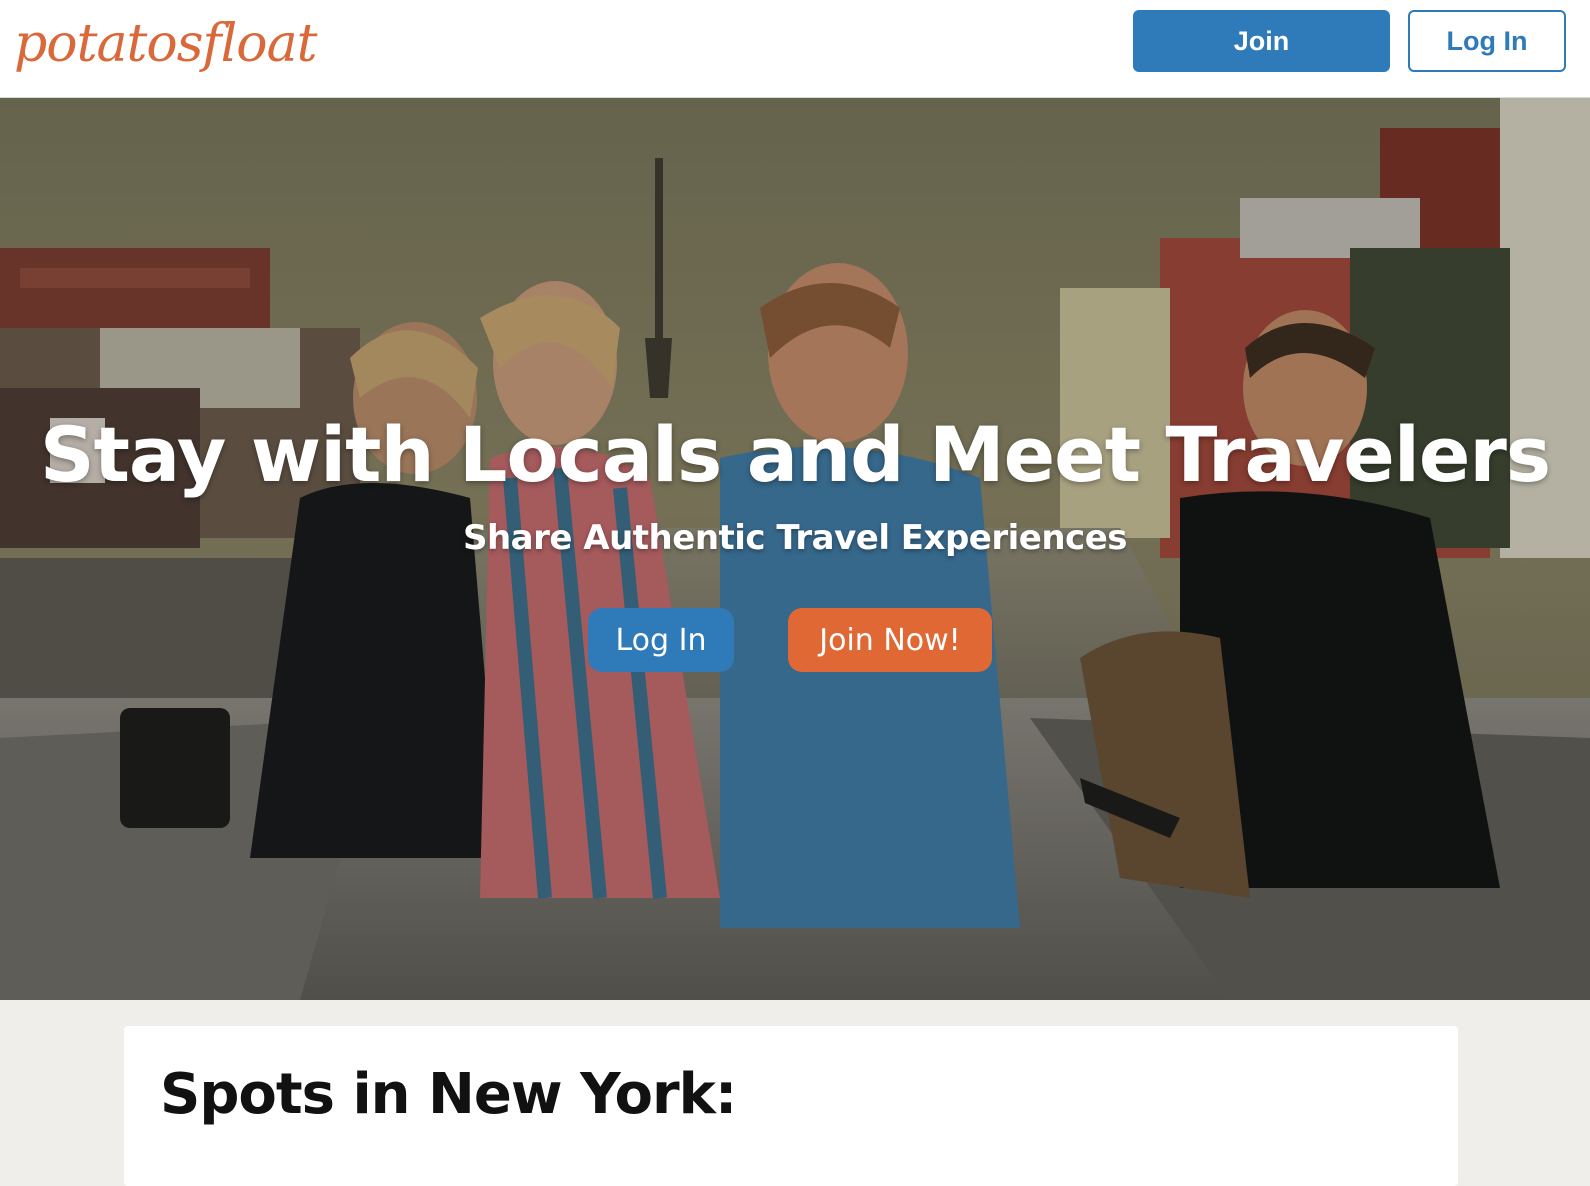  What do you see at coordinates (661, 640) in the screenshot?
I see `hero-login-button: Log In` at bounding box center [661, 640].